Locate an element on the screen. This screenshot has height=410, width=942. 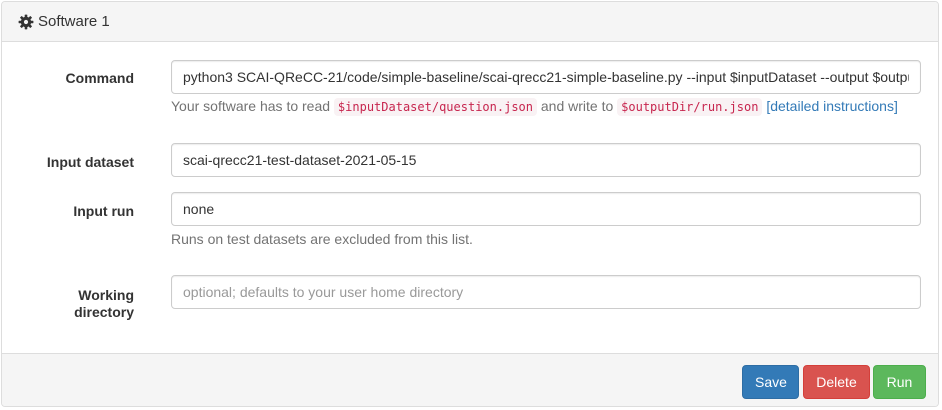
panel-footer: Save Delete Run is located at coordinates (470, 379).